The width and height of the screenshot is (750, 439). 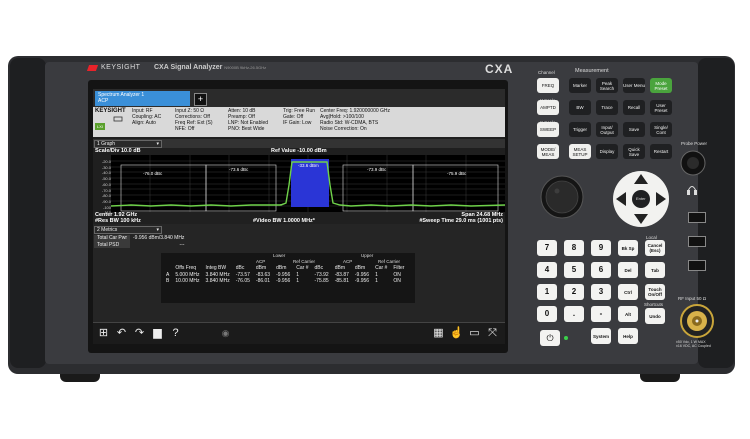 What do you see at coordinates (601, 248) in the screenshot?
I see `numpad-key: 9` at bounding box center [601, 248].